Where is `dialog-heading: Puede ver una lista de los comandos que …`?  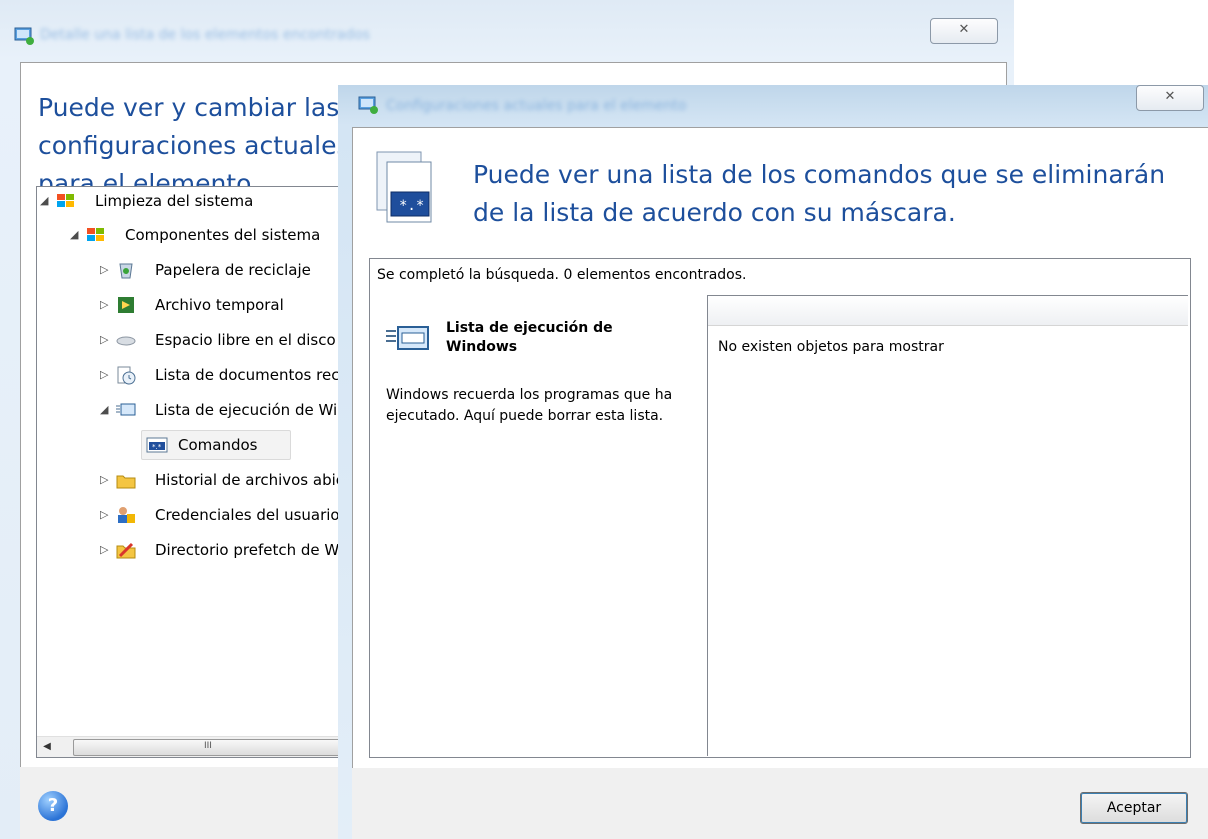
dialog-heading: Puede ver una lista de los comandos que … is located at coordinates (819, 193).